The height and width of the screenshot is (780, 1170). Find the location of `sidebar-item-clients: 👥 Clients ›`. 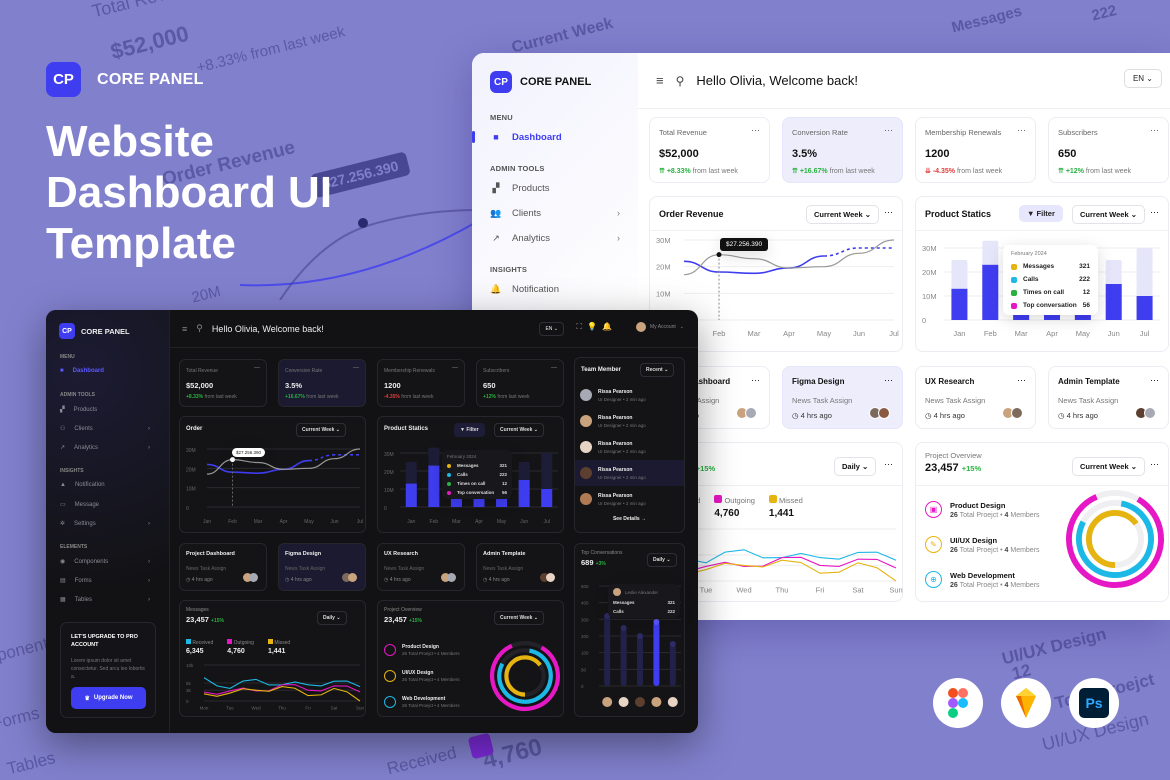

sidebar-item-clients: 👥 Clients › is located at coordinates (555, 213).